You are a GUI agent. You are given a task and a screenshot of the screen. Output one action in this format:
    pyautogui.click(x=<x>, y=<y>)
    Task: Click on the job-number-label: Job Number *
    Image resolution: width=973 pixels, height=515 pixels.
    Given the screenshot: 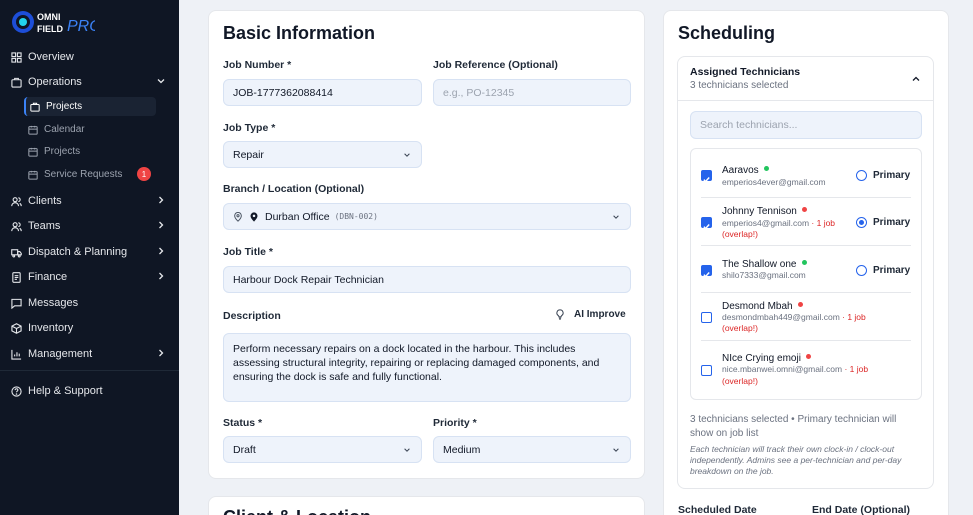 What is the action you would take?
    pyautogui.click(x=257, y=65)
    